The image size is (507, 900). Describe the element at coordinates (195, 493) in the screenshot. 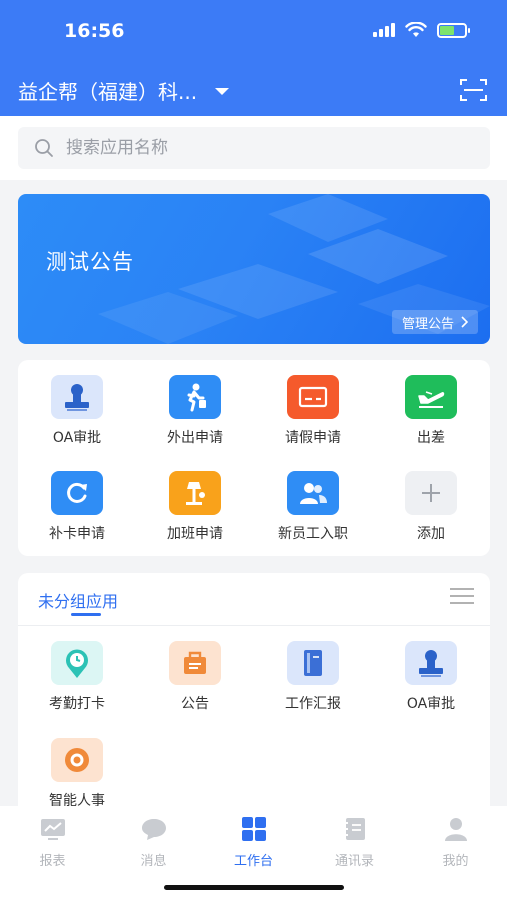

I see `desk-lamp-icon` at that location.